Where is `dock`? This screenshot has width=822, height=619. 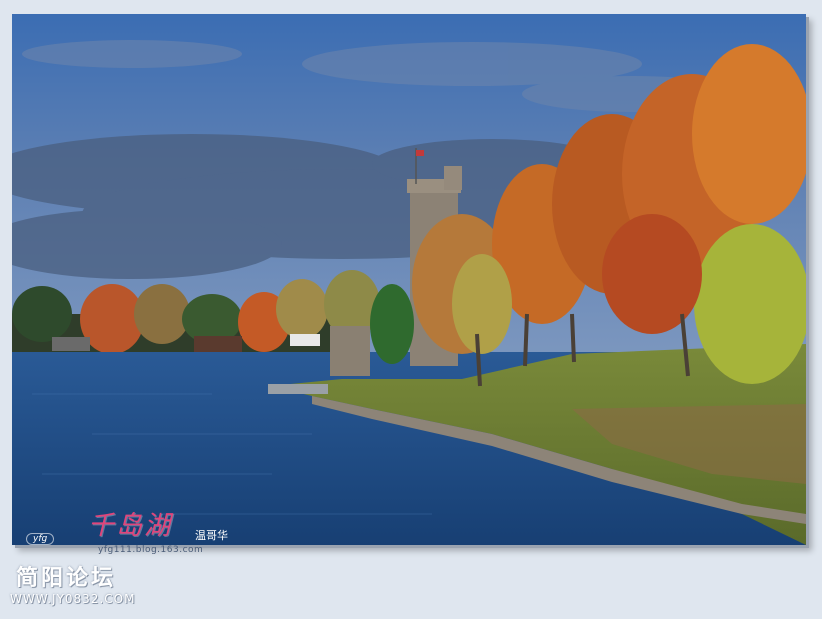
dock is located at coordinates (298, 389).